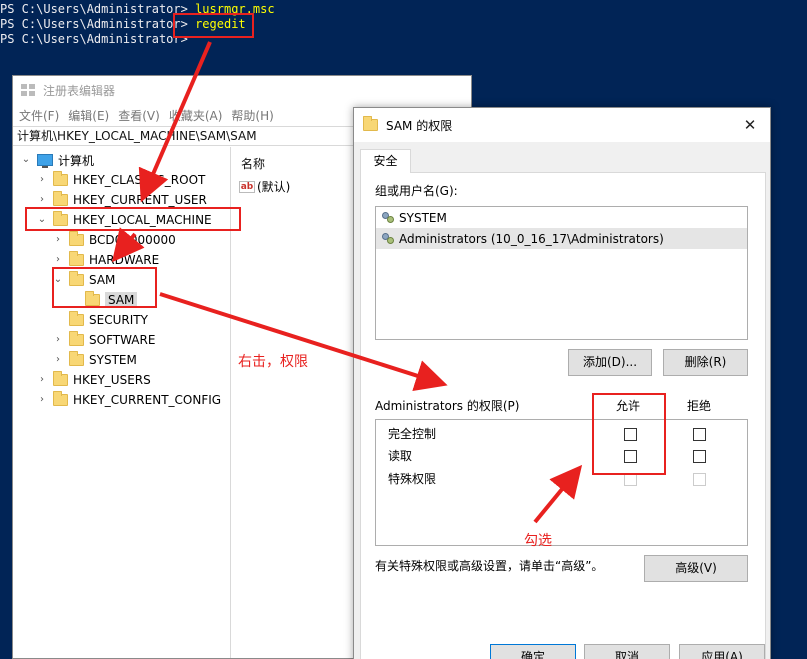 Image resolution: width=807 pixels, height=659 pixels. I want to click on close-icon: ✕, so click(750, 125).